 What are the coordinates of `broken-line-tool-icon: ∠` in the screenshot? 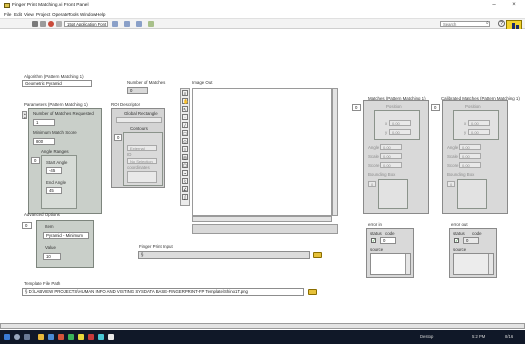 It's located at (185, 189).